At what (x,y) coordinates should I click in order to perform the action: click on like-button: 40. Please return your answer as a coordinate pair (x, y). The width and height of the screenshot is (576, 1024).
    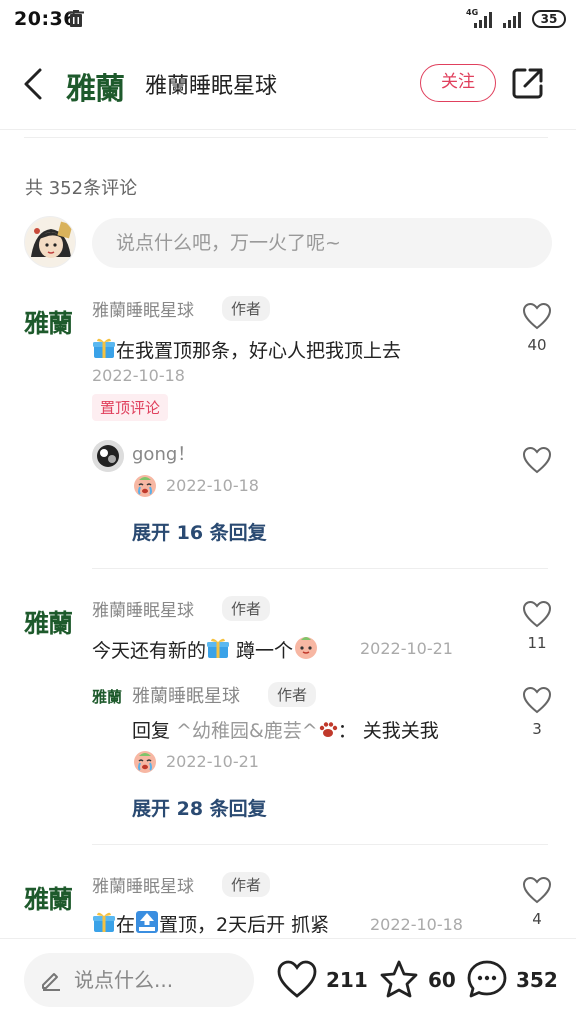
    Looking at the image, I should click on (537, 328).